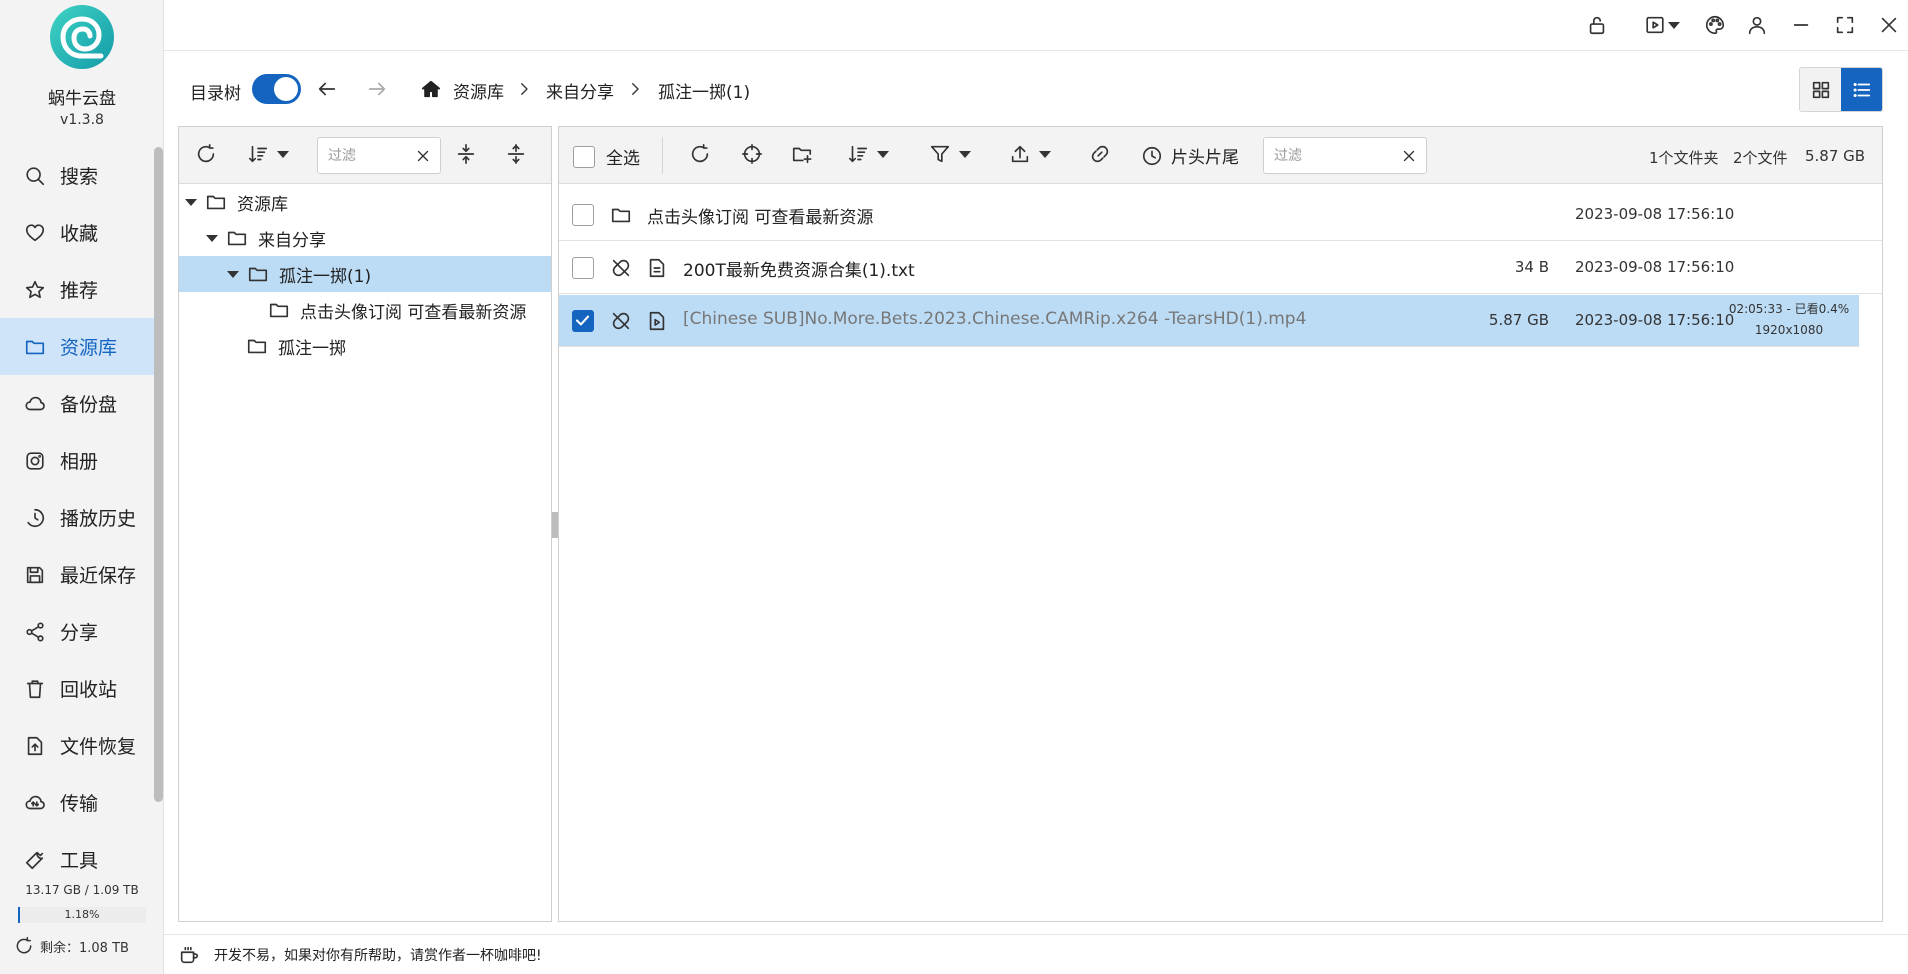 Image resolution: width=1908 pixels, height=974 pixels. What do you see at coordinates (77, 460) in the screenshot?
I see `sidebar-item-album: 相册` at bounding box center [77, 460].